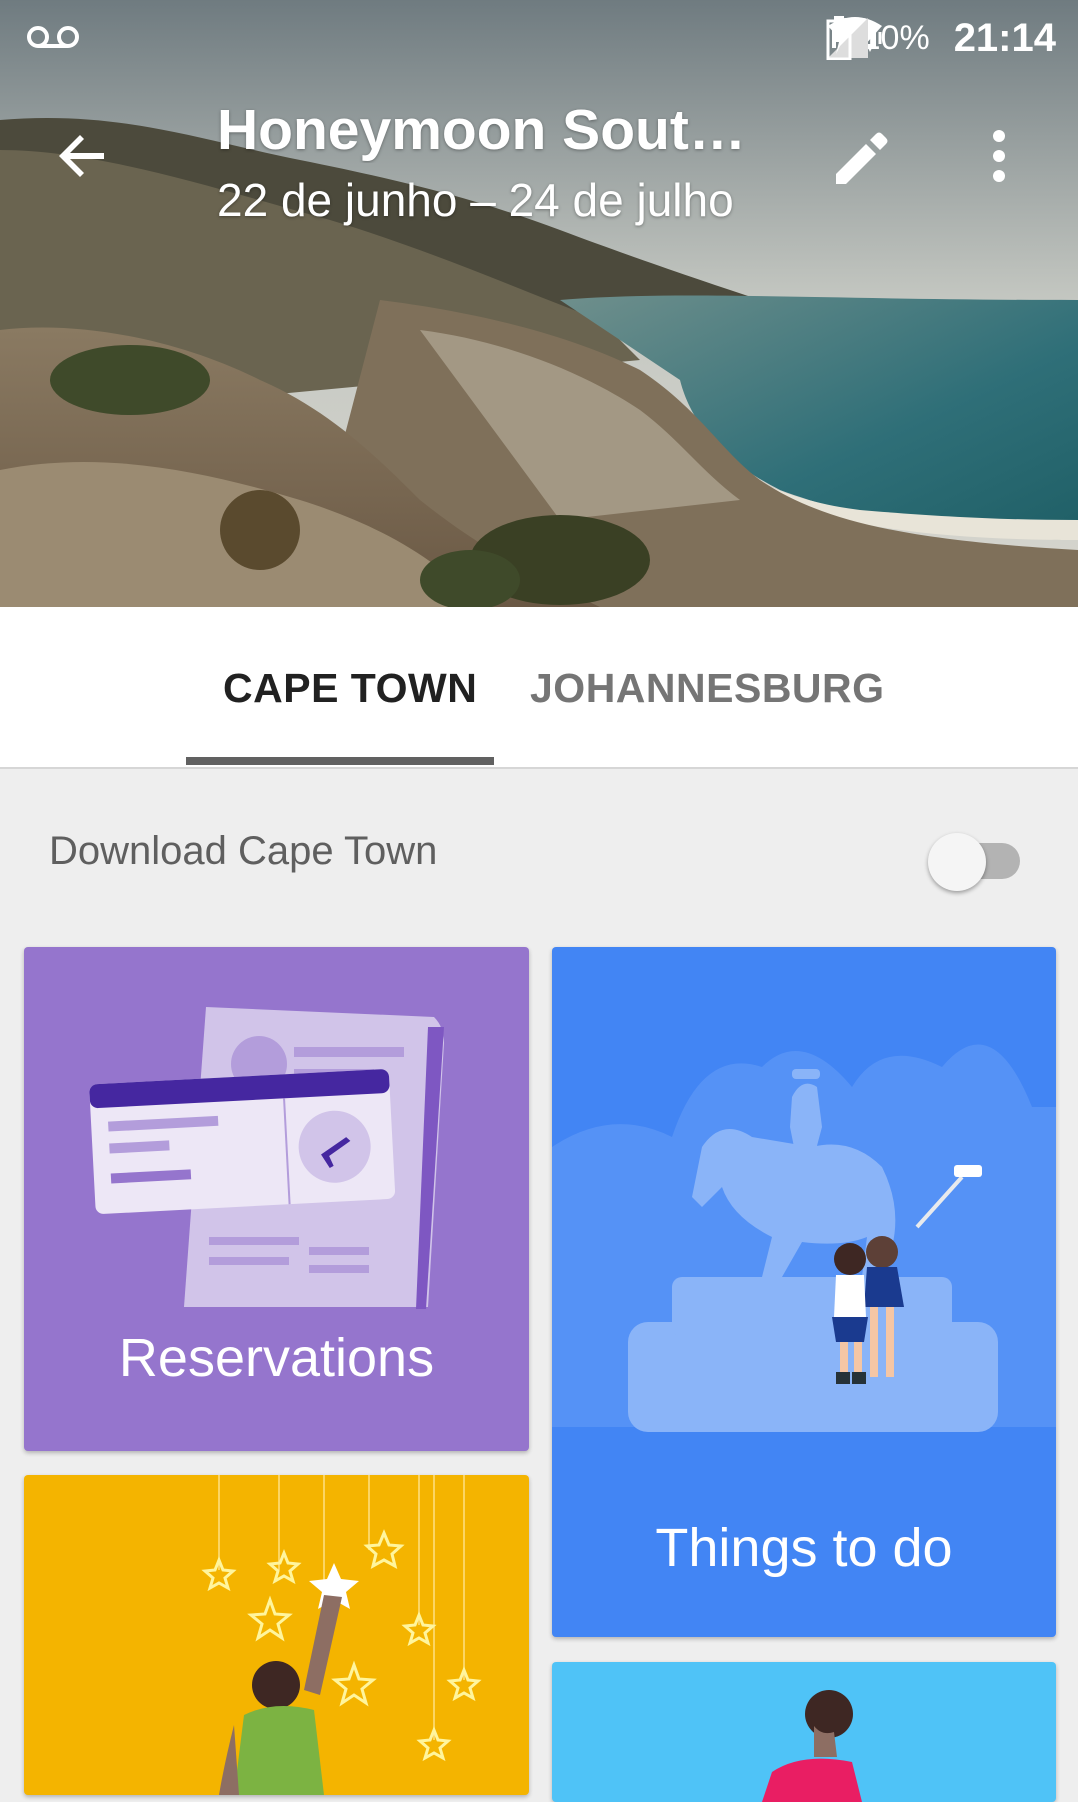 Image resolution: width=1078 pixels, height=1802 pixels. I want to click on download-row: Download Cape Town, so click(539, 854).